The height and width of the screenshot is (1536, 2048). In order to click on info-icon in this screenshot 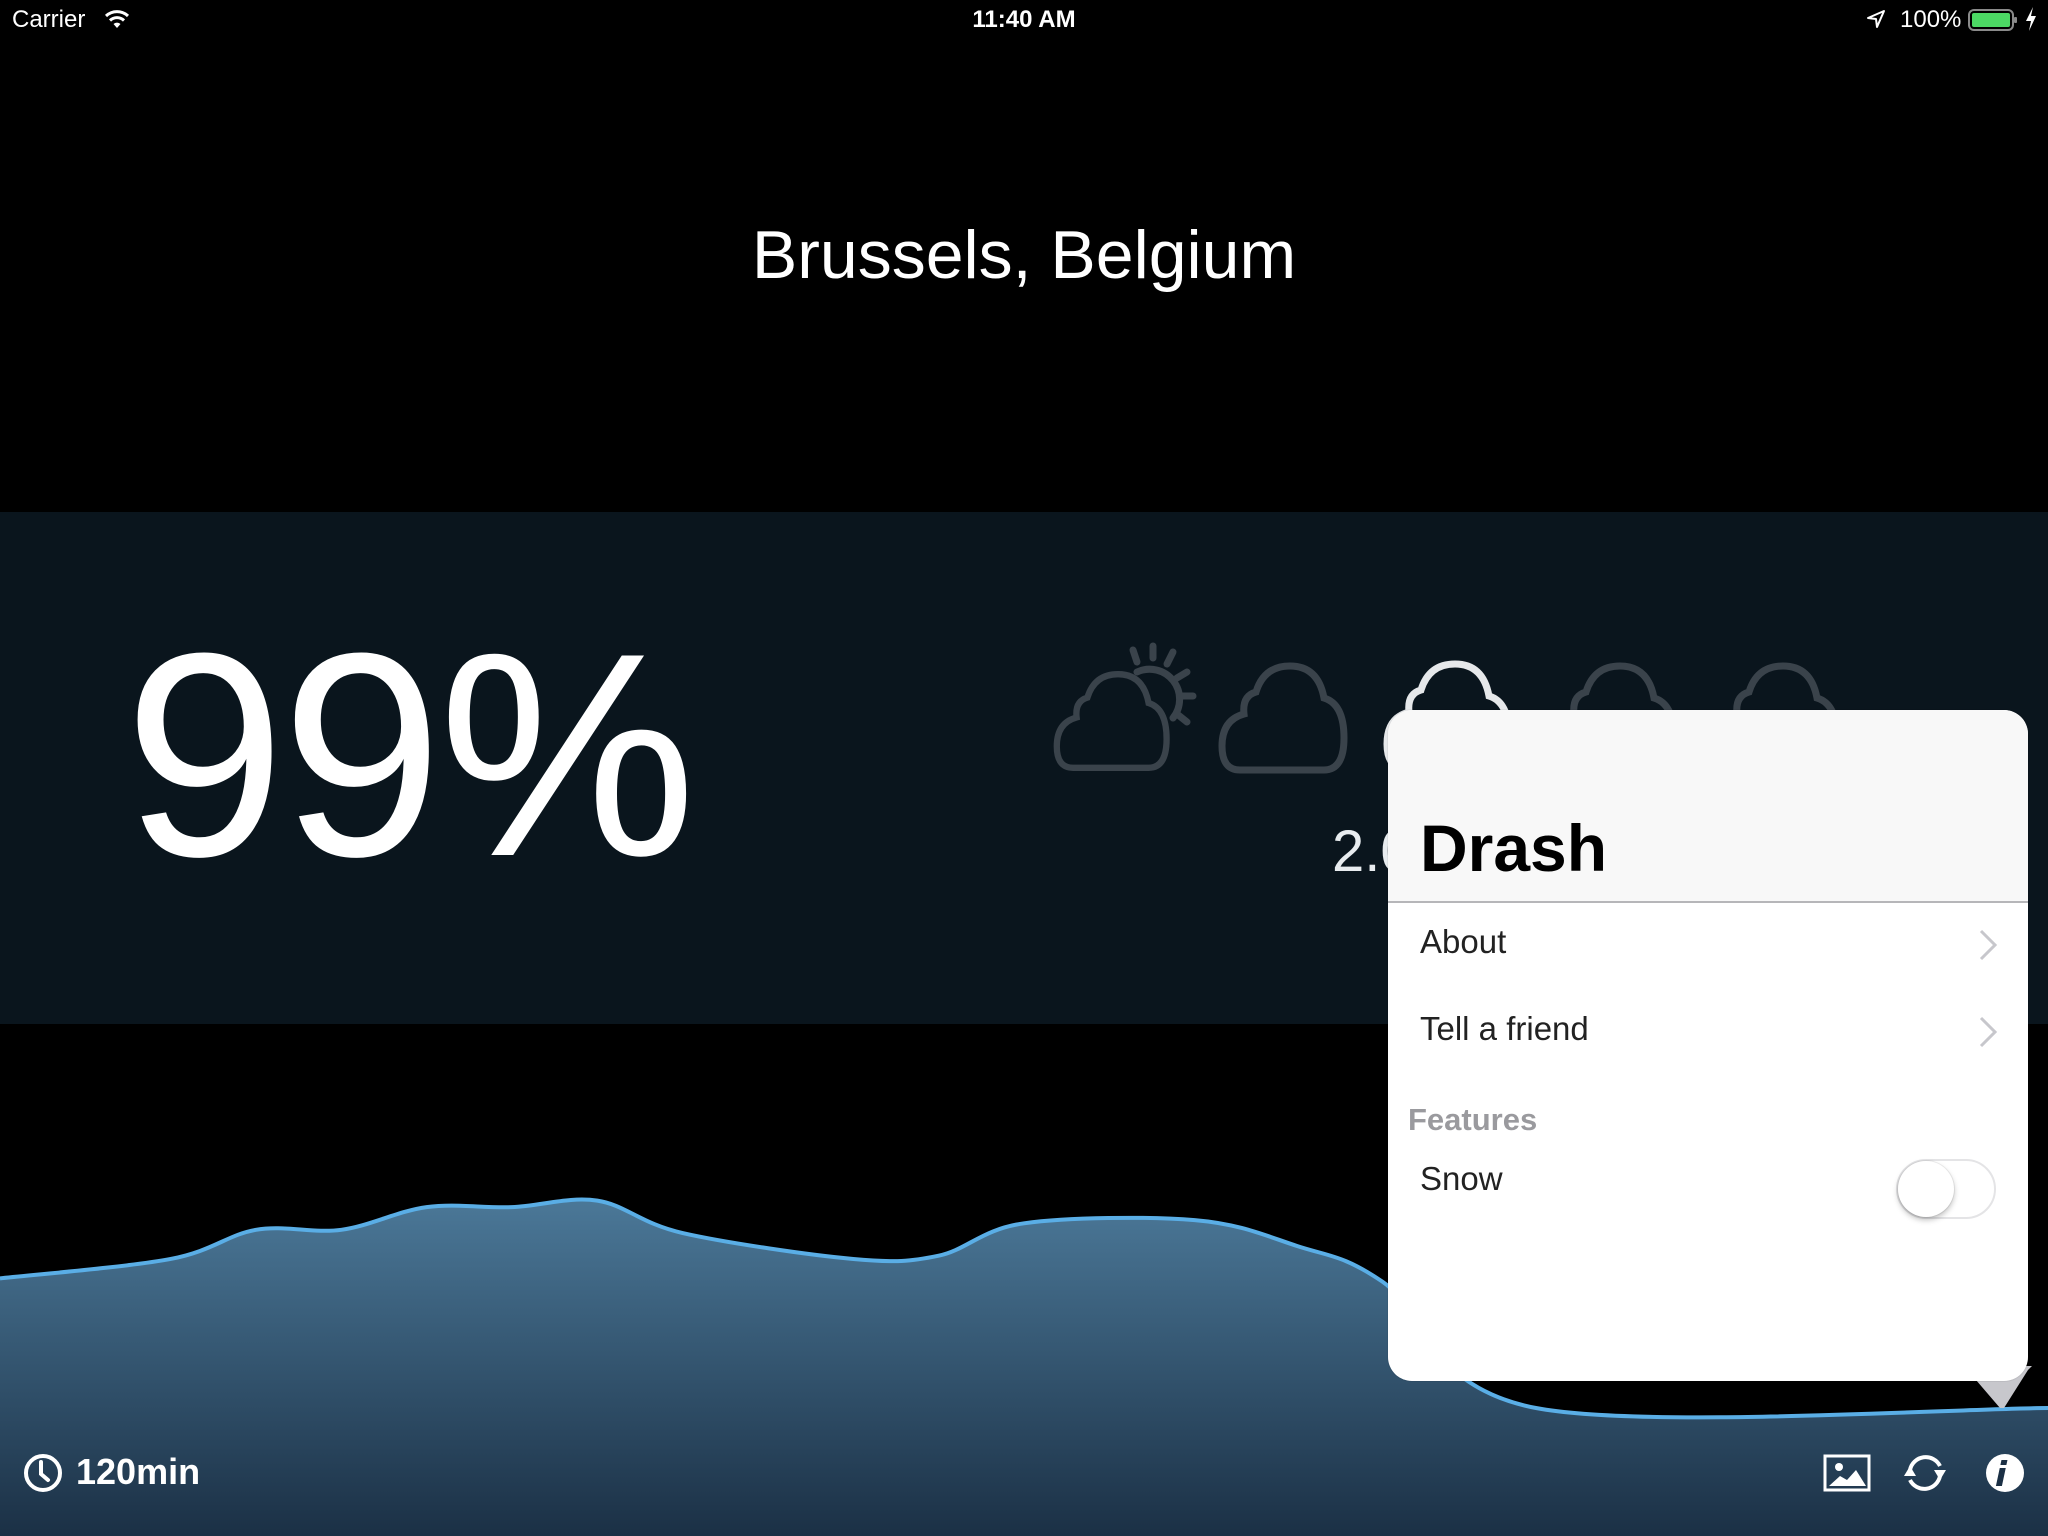, I will do `click(2005, 1473)`.